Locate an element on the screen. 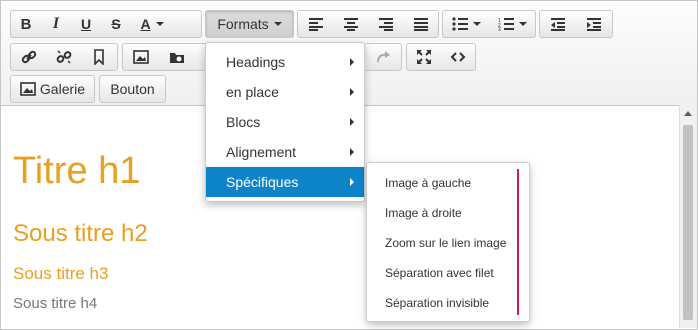  unlink-button is located at coordinates (63, 57).